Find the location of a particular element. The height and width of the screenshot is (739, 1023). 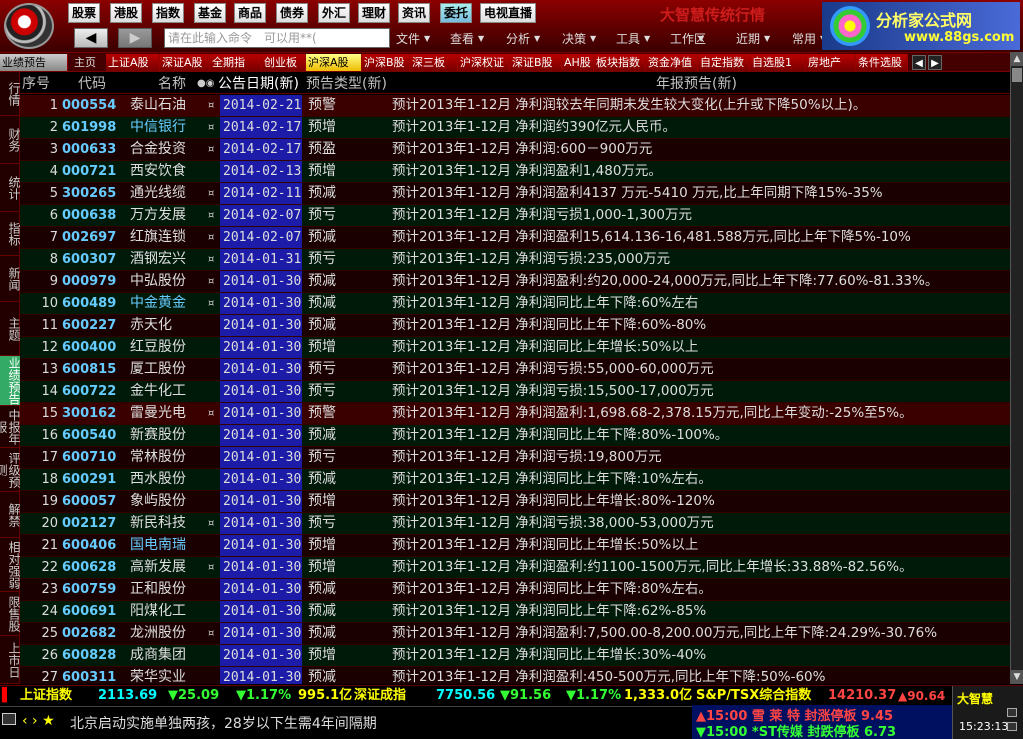

tab-item: 条件选股 is located at coordinates (882, 62).